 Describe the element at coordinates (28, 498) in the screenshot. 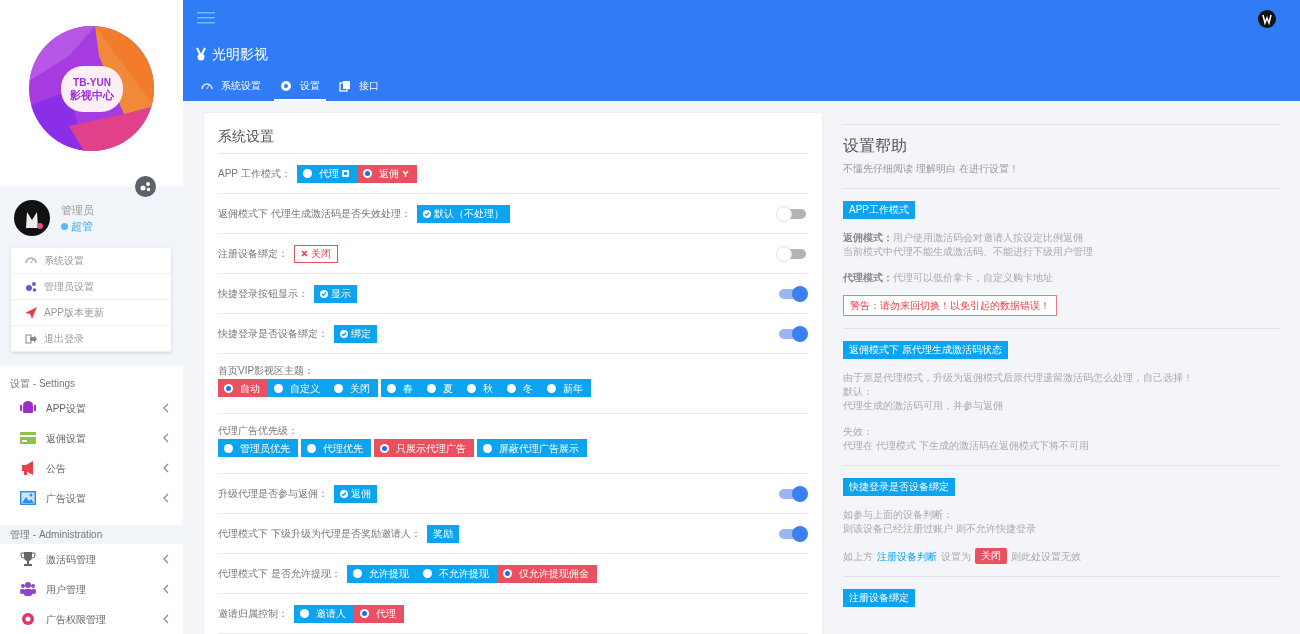

I see `image-icon` at that location.